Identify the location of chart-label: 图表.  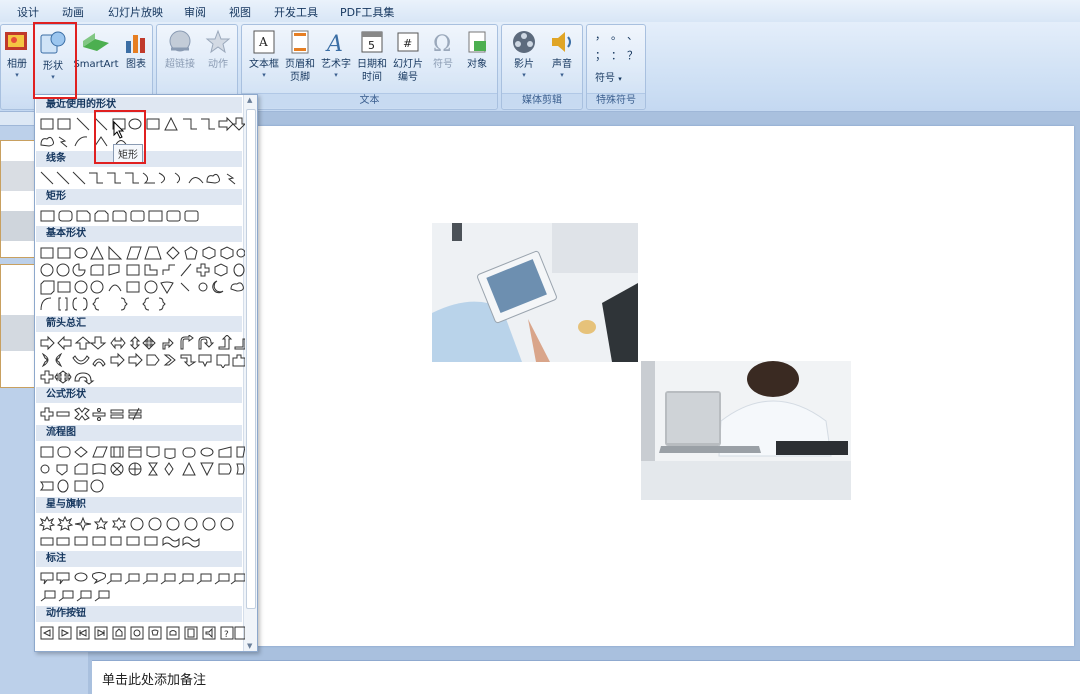
(136, 64).